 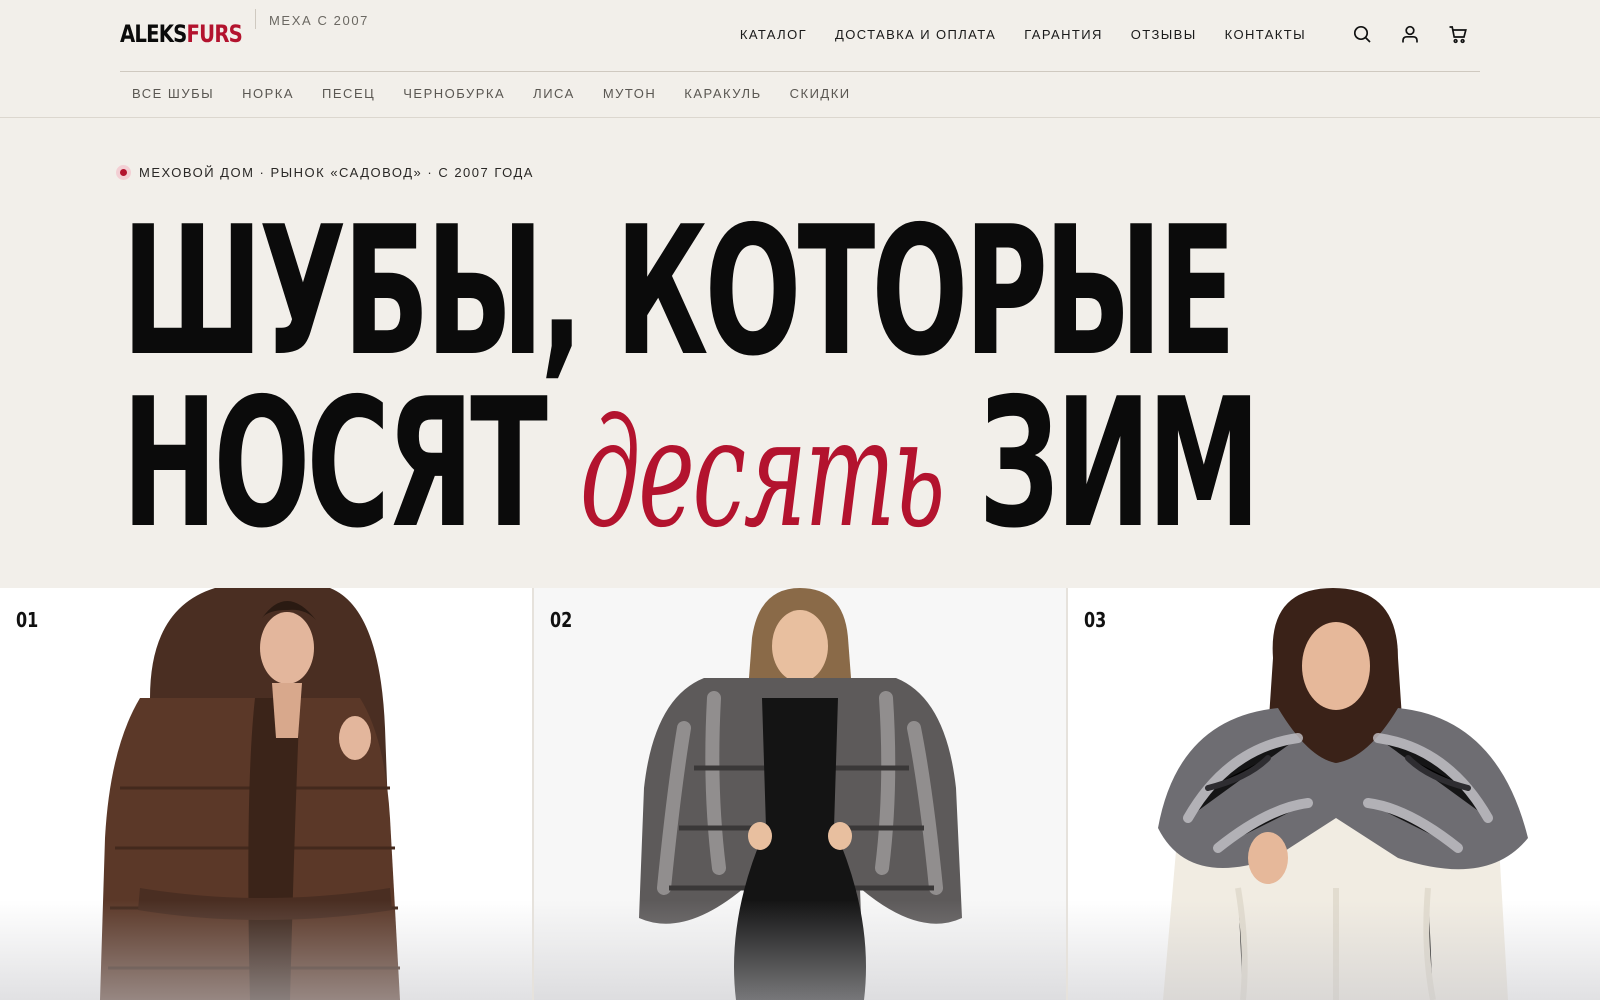 I want to click on user-icon, so click(x=1410, y=34).